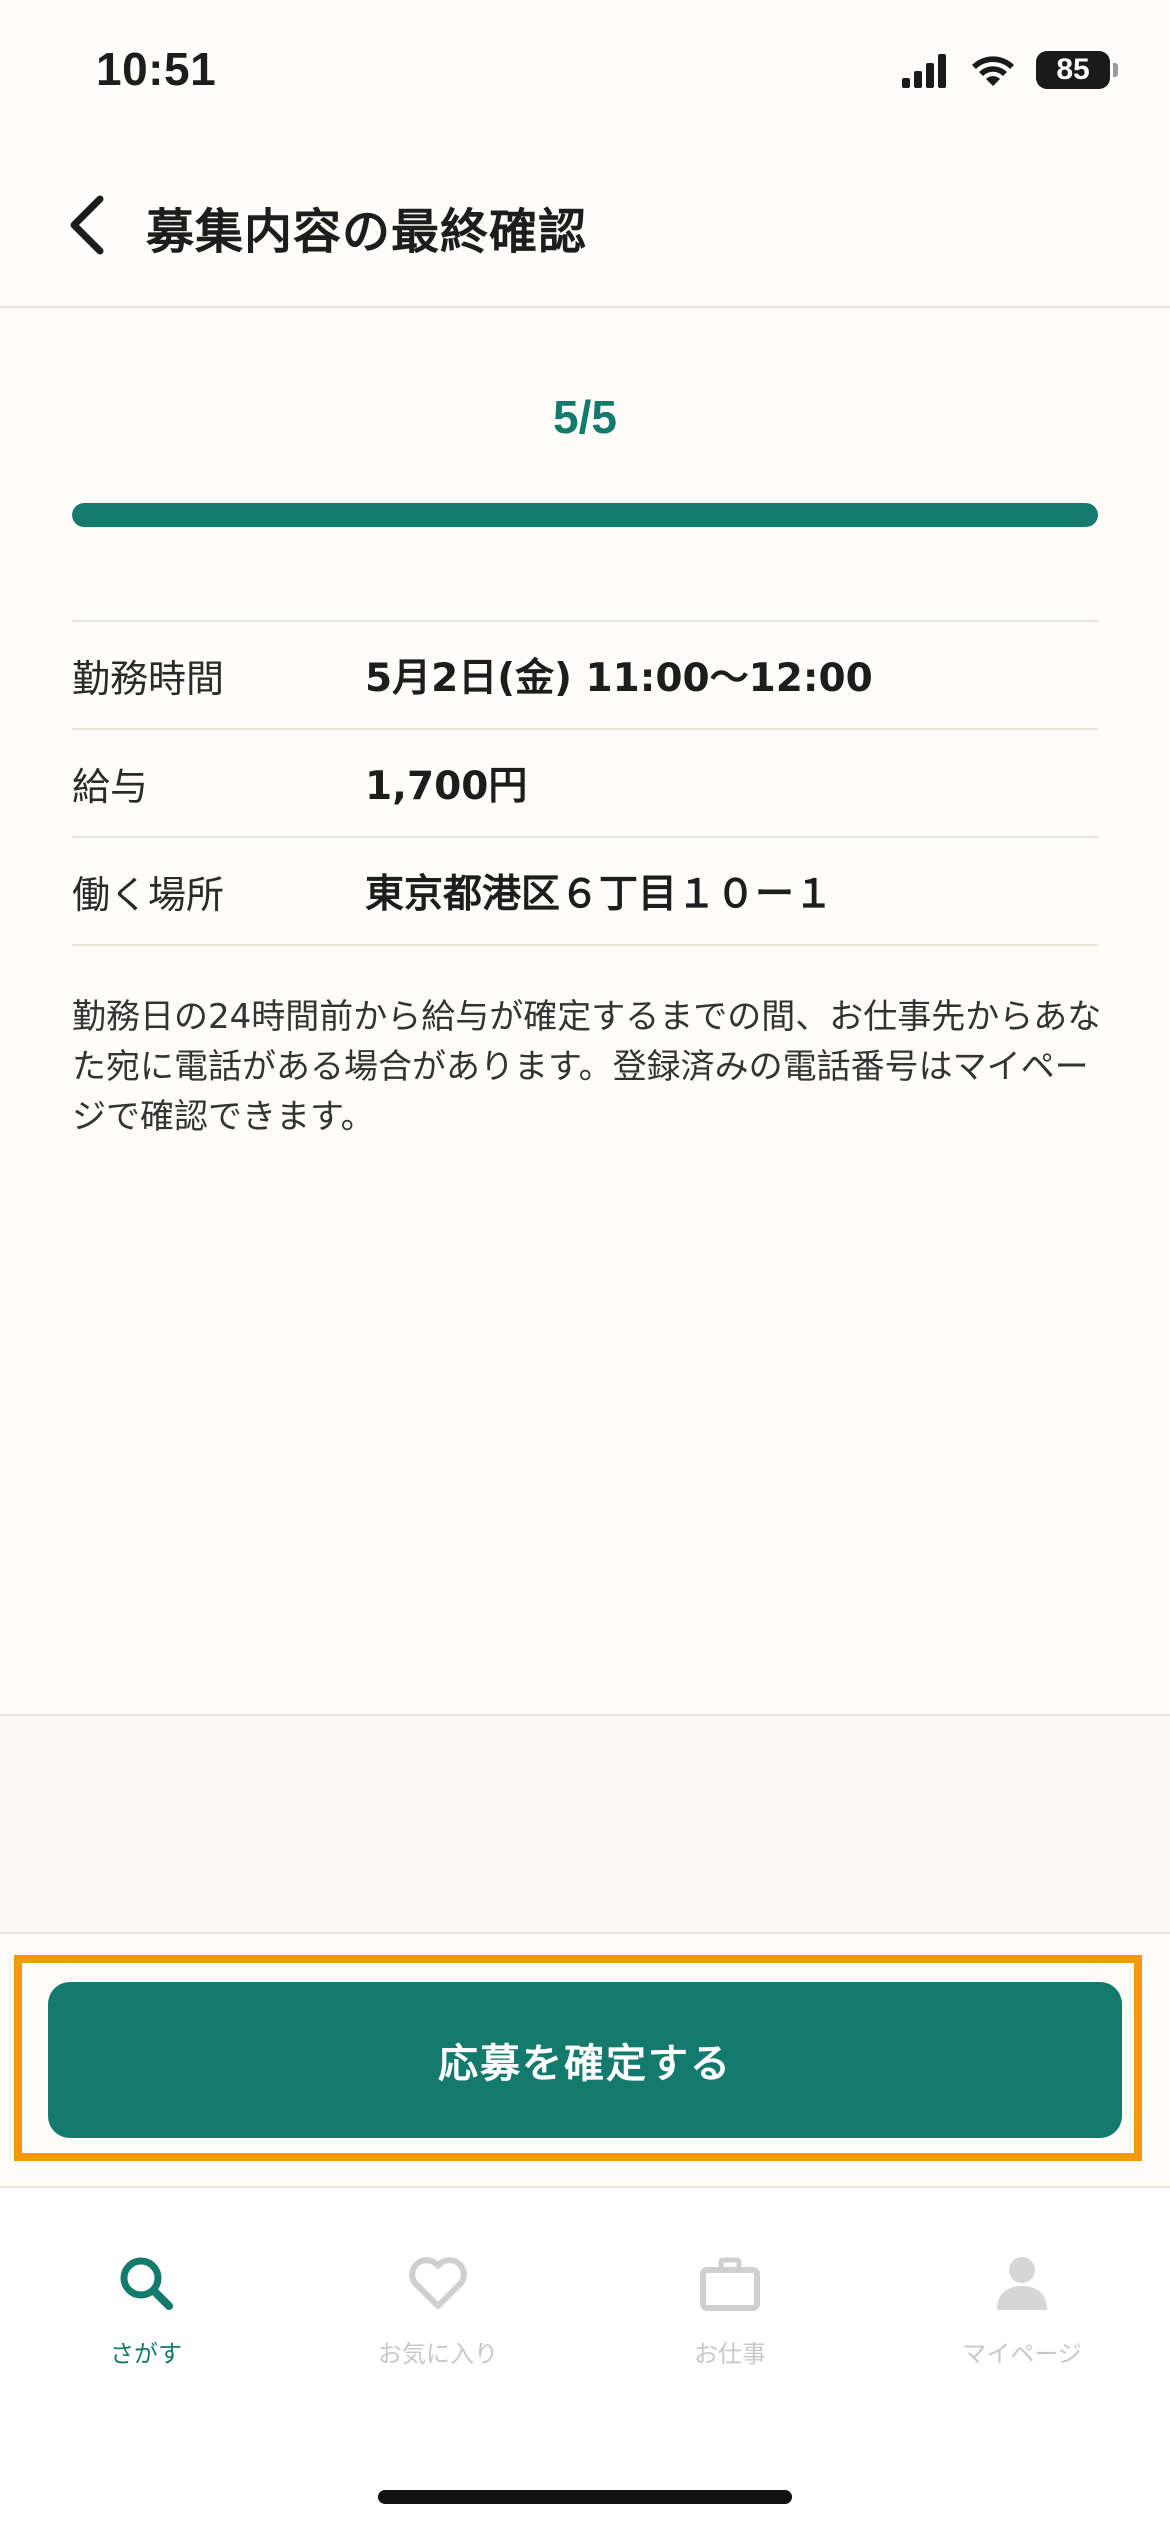 The height and width of the screenshot is (2534, 1170). I want to click on tab-favorites: お気に入り, so click(438, 2308).